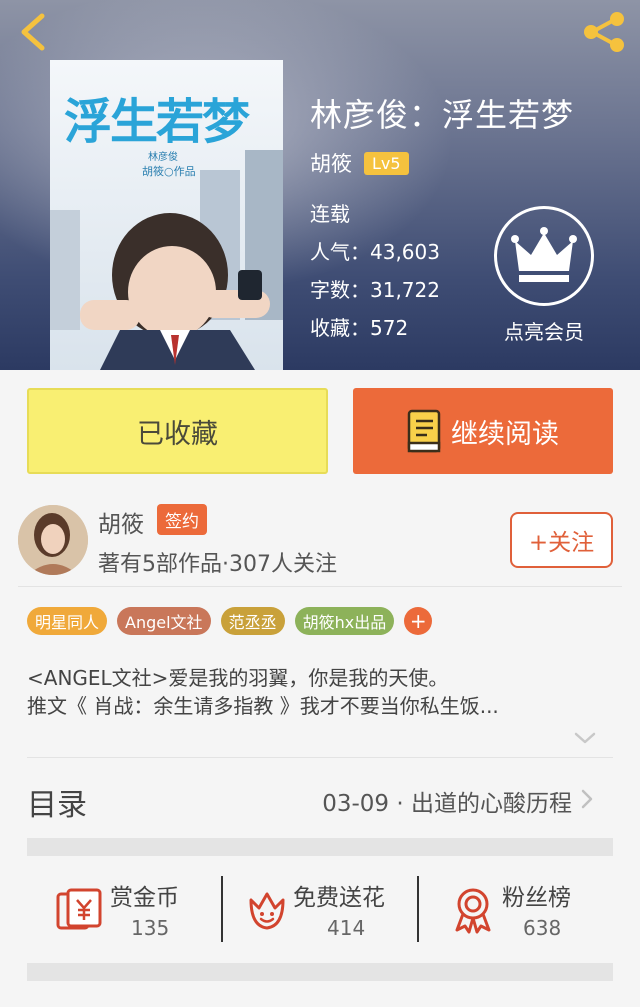 The height and width of the screenshot is (1007, 640). Describe the element at coordinates (331, 163) in the screenshot. I see `book-author: 胡筱` at that location.